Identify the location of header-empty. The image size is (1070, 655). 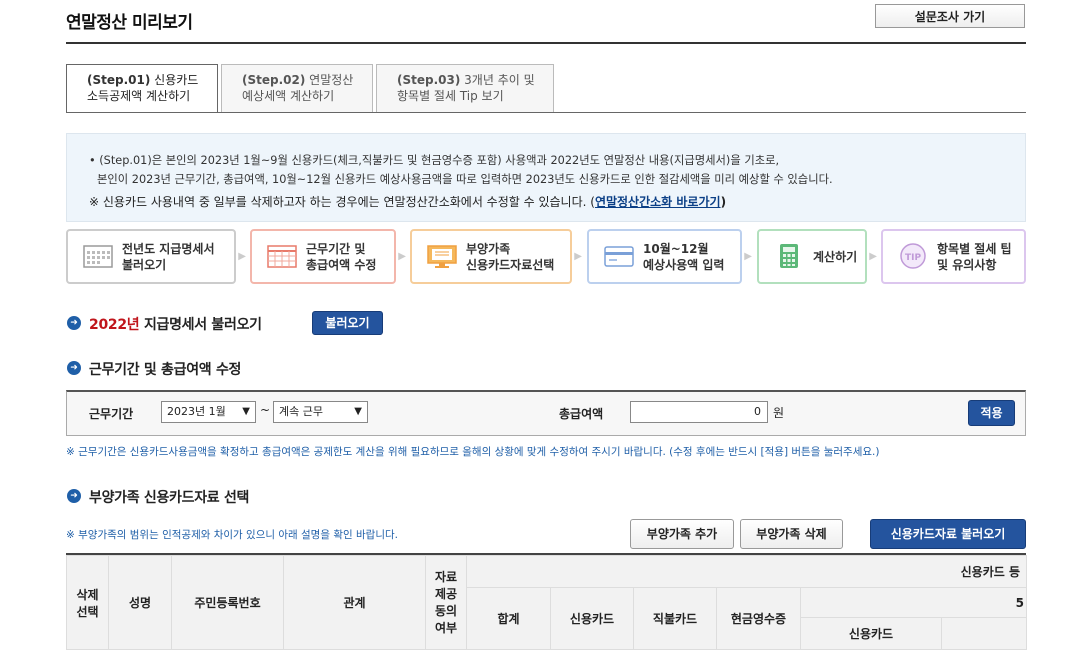
(984, 633).